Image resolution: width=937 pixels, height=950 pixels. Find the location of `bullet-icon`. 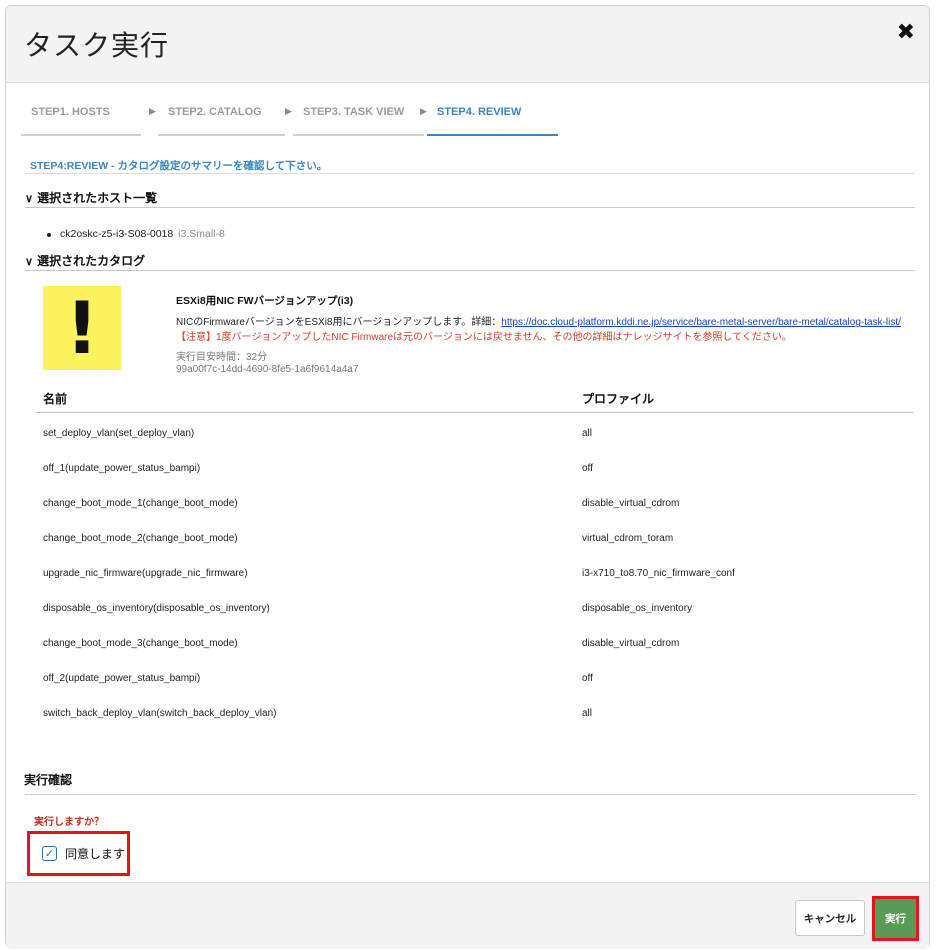

bullet-icon is located at coordinates (49, 235).